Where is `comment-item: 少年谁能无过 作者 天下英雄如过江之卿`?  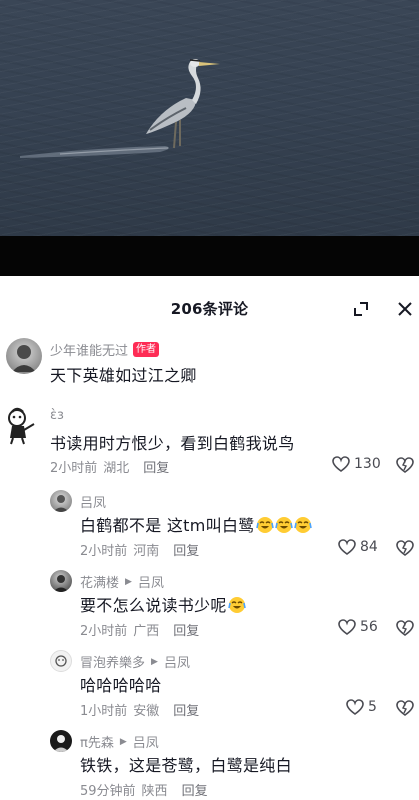
comment-item: 少年谁能无过 作者 天下英雄如过江之卿 is located at coordinates (209, 366).